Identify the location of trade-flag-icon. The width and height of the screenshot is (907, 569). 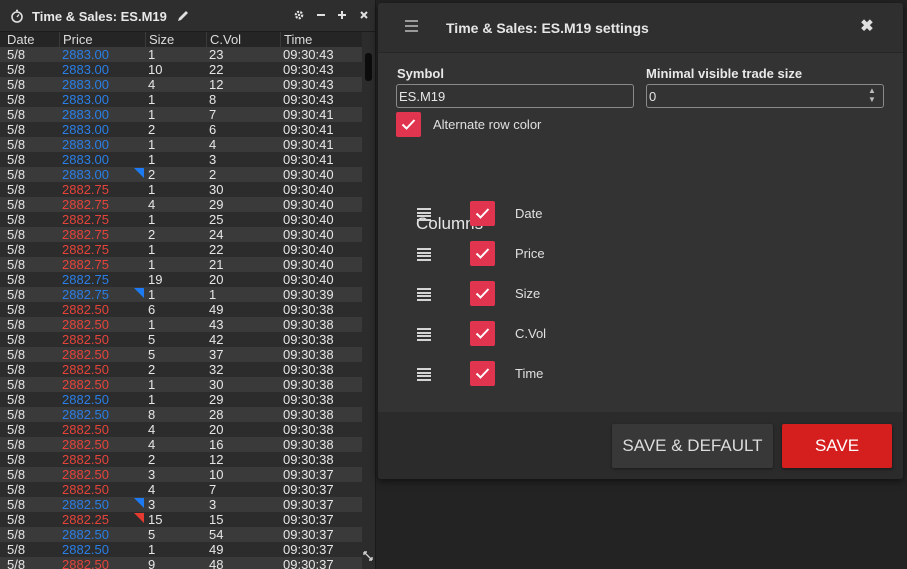
(139, 293).